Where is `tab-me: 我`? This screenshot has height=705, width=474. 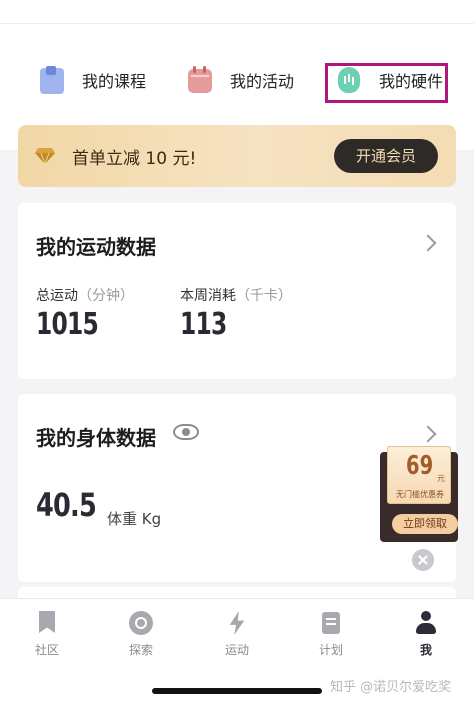 tab-me: 我 is located at coordinates (426, 637).